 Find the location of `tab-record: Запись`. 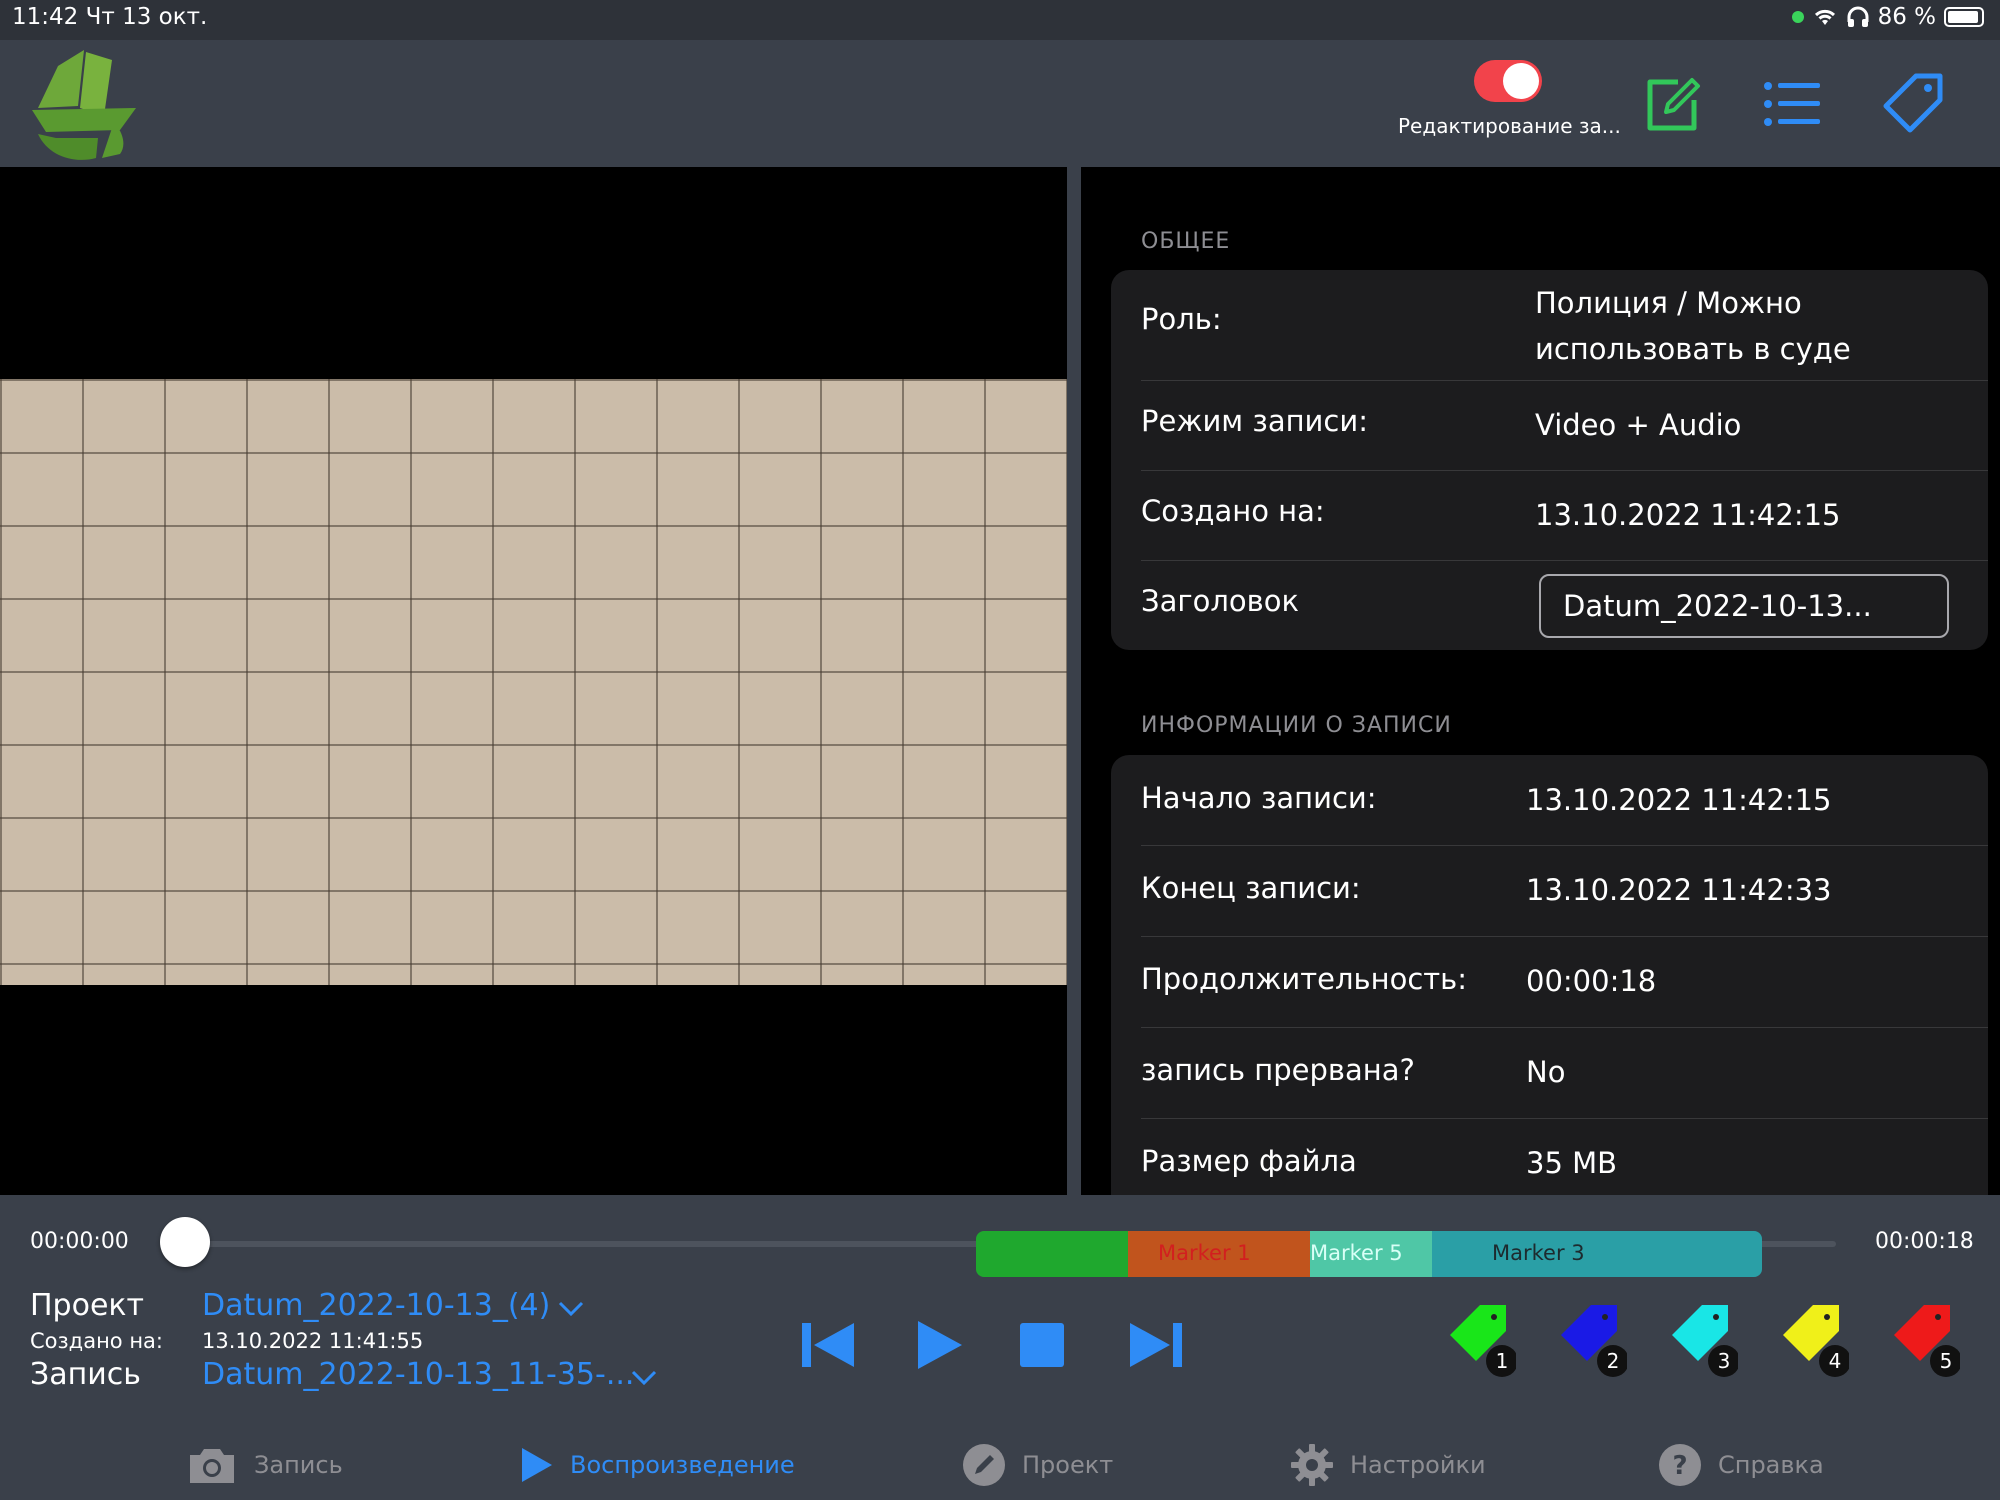

tab-record: Запись is located at coordinates (264, 1465).